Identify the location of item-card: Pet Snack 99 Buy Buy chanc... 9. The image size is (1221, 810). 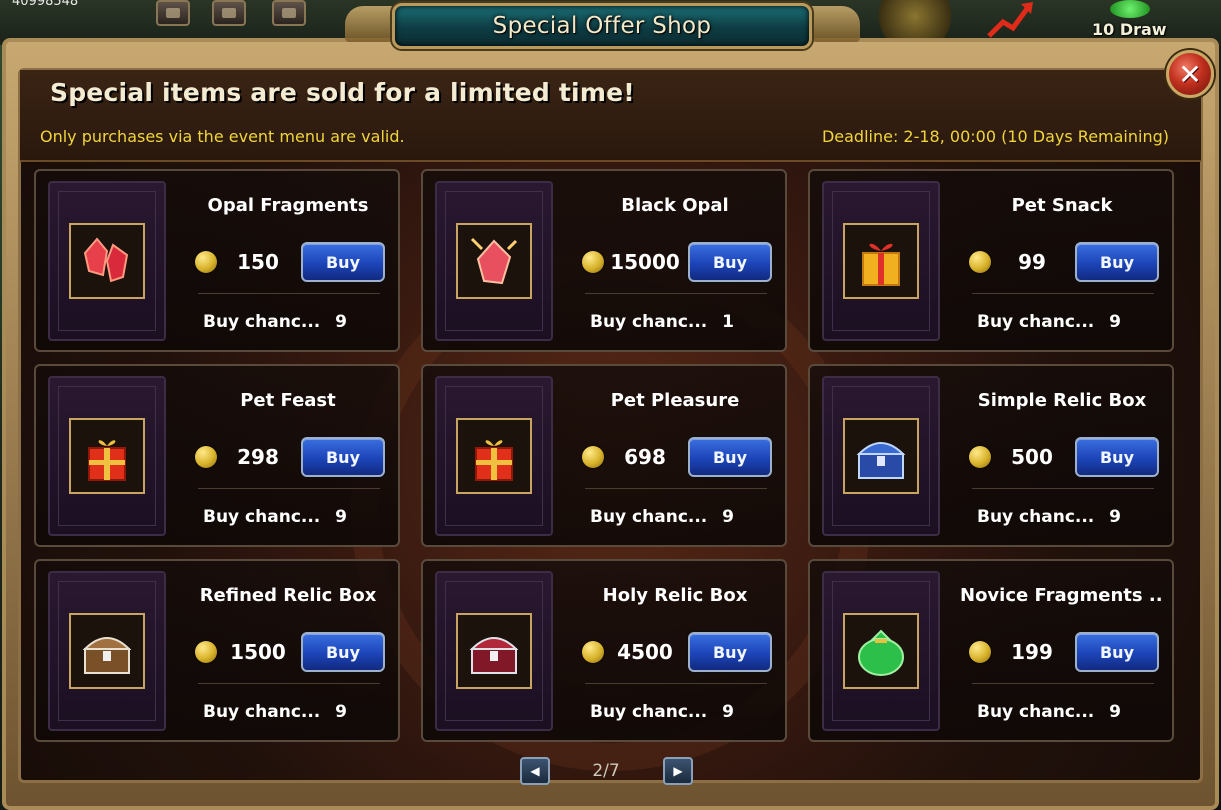
(991, 260).